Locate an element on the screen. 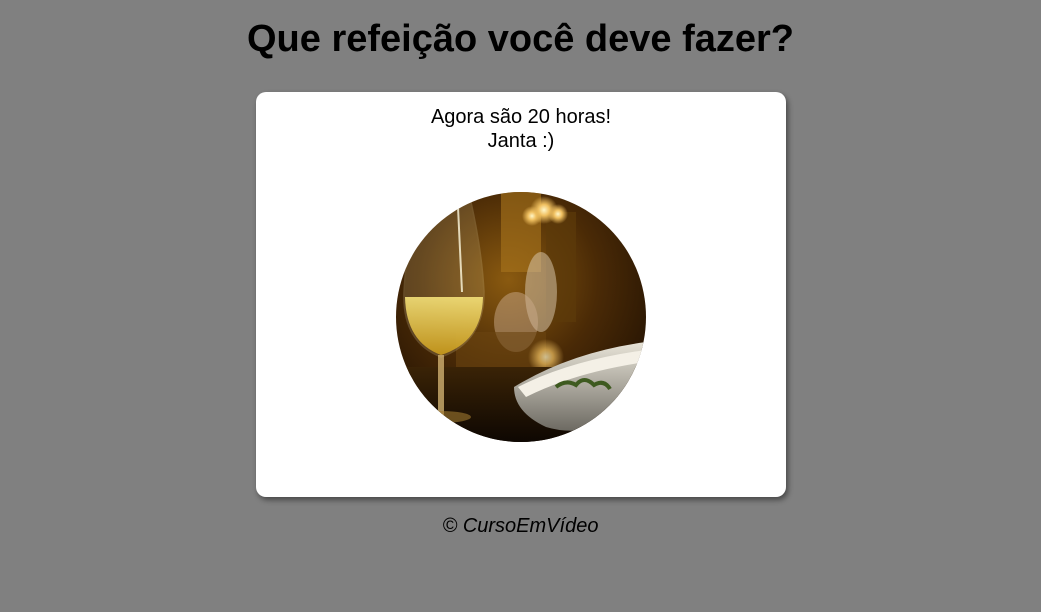  dinner-photo is located at coordinates (521, 317).